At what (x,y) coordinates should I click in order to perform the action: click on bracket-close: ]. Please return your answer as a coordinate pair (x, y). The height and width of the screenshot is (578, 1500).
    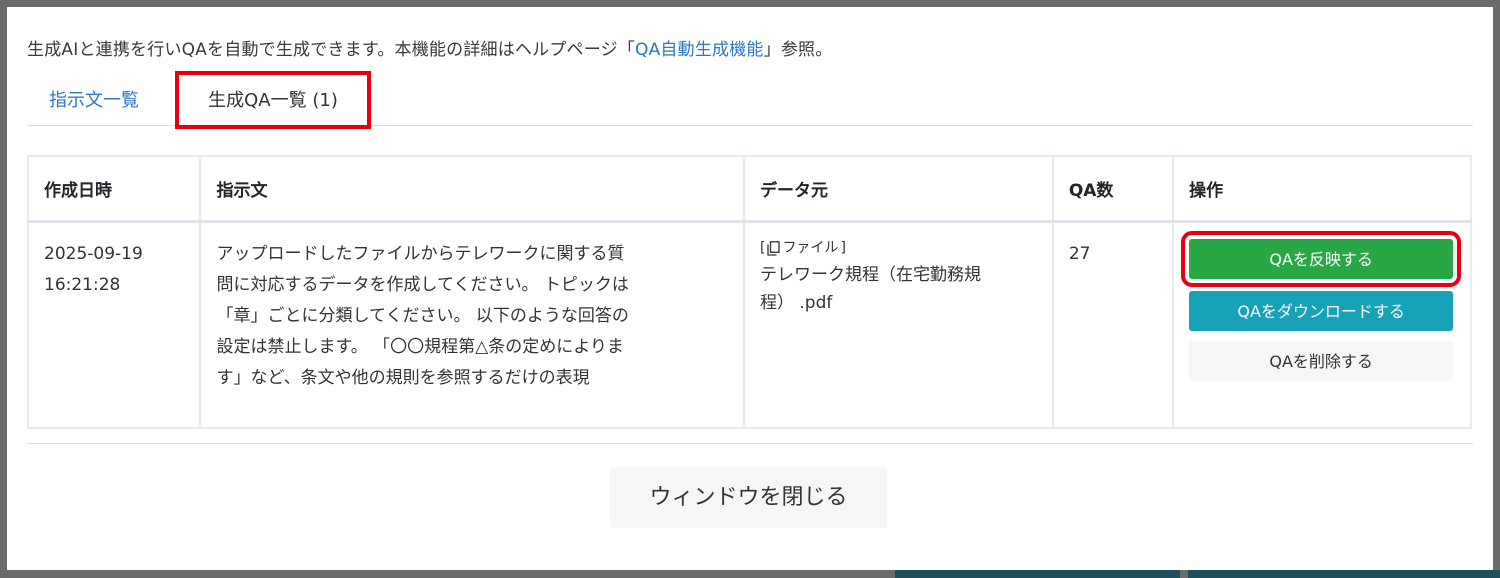
    Looking at the image, I should click on (843, 248).